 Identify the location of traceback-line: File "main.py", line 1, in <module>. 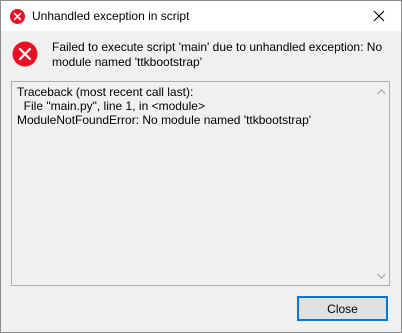
(111, 106).